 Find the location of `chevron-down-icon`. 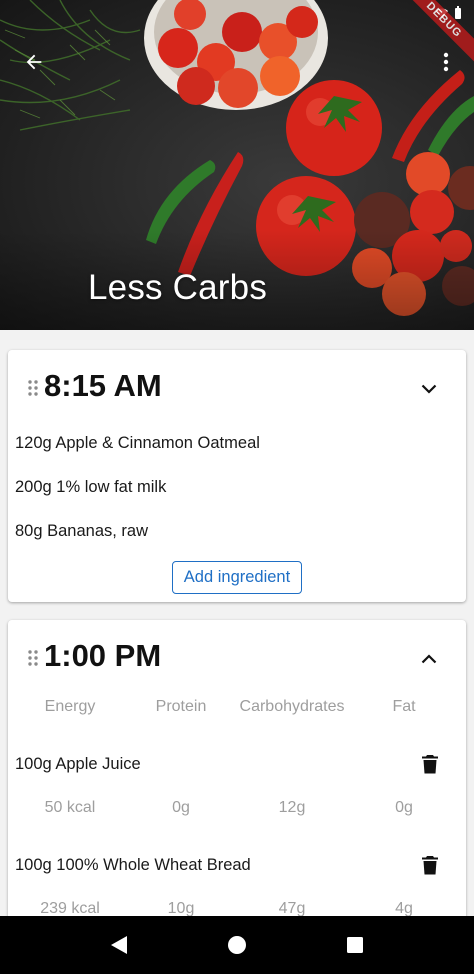

chevron-down-icon is located at coordinates (429, 389).